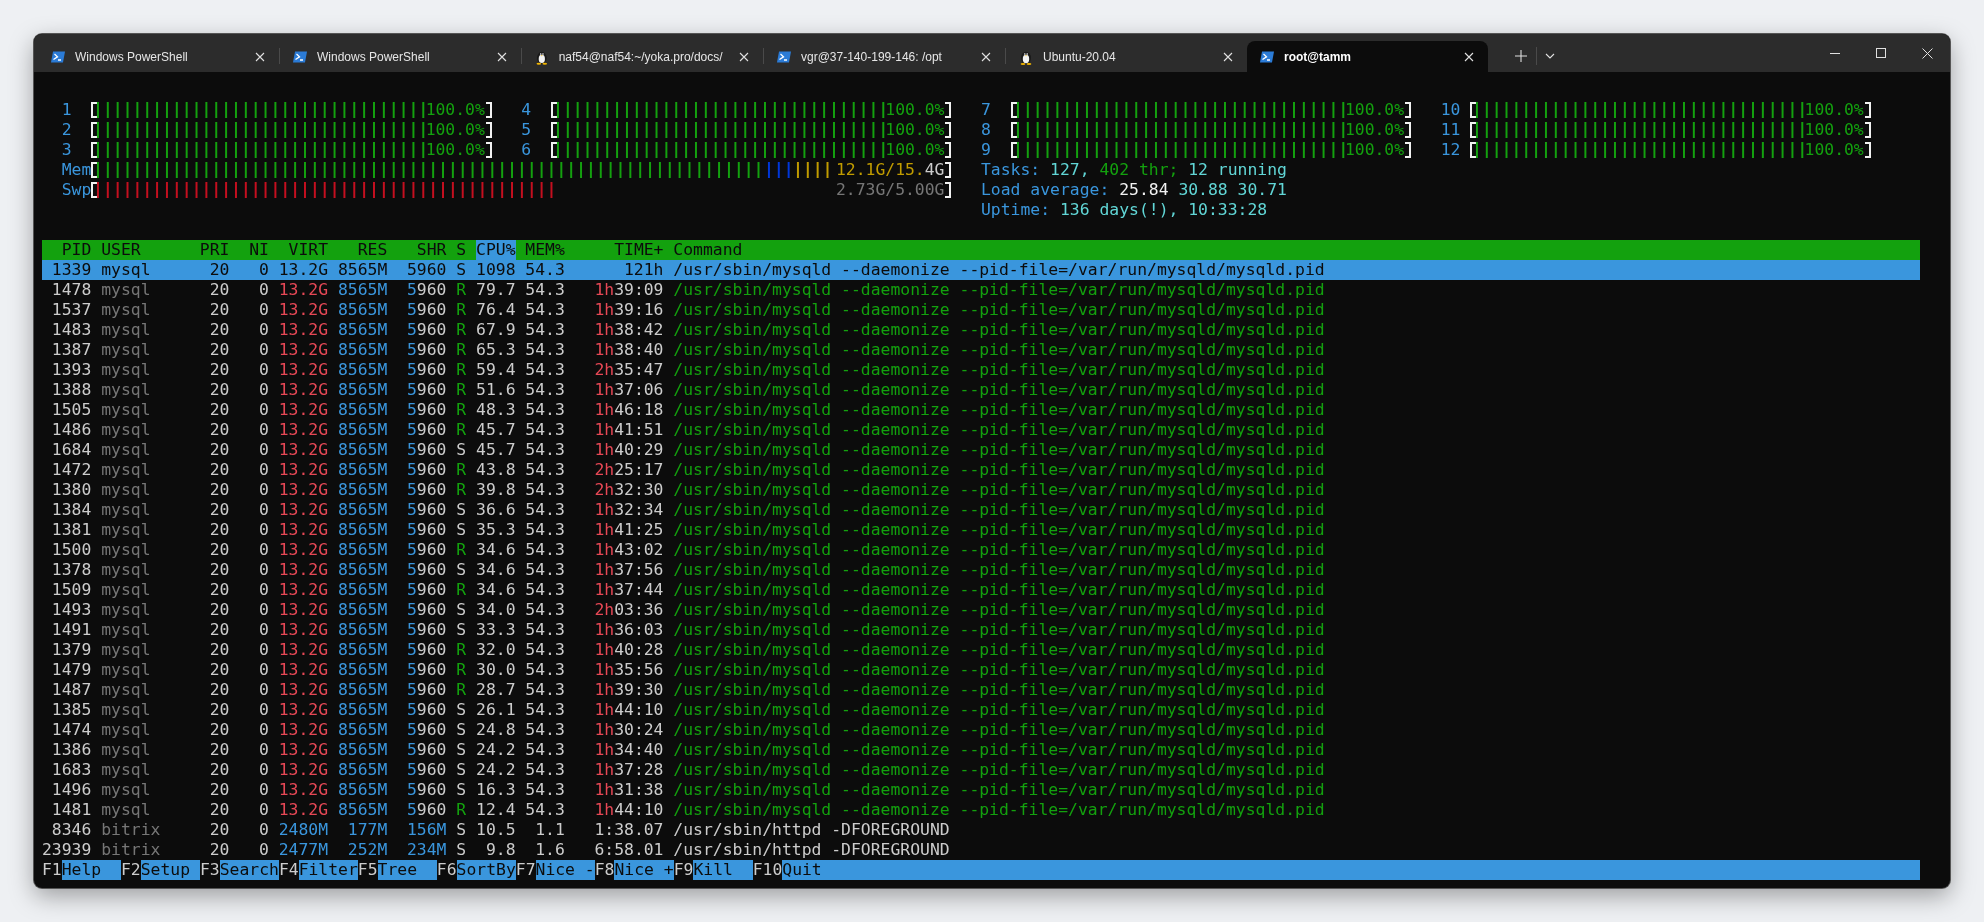  I want to click on function-key-label: Search, so click(249, 870).